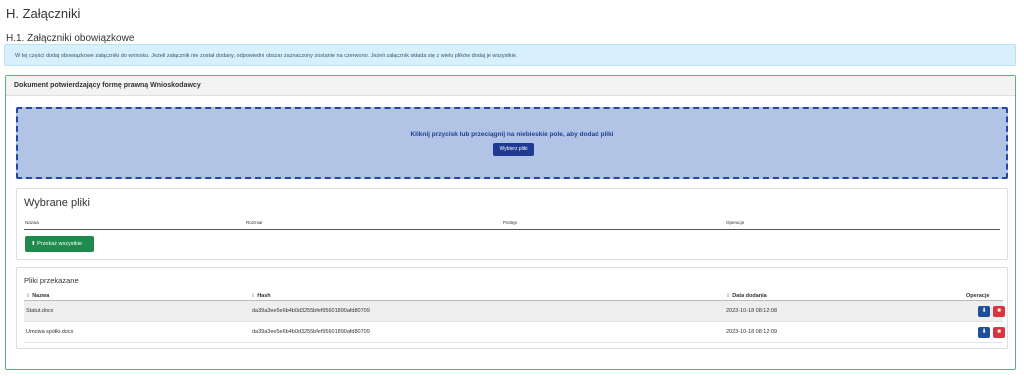  Describe the element at coordinates (41, 296) in the screenshot. I see `header-name-label: Nazwa` at that location.